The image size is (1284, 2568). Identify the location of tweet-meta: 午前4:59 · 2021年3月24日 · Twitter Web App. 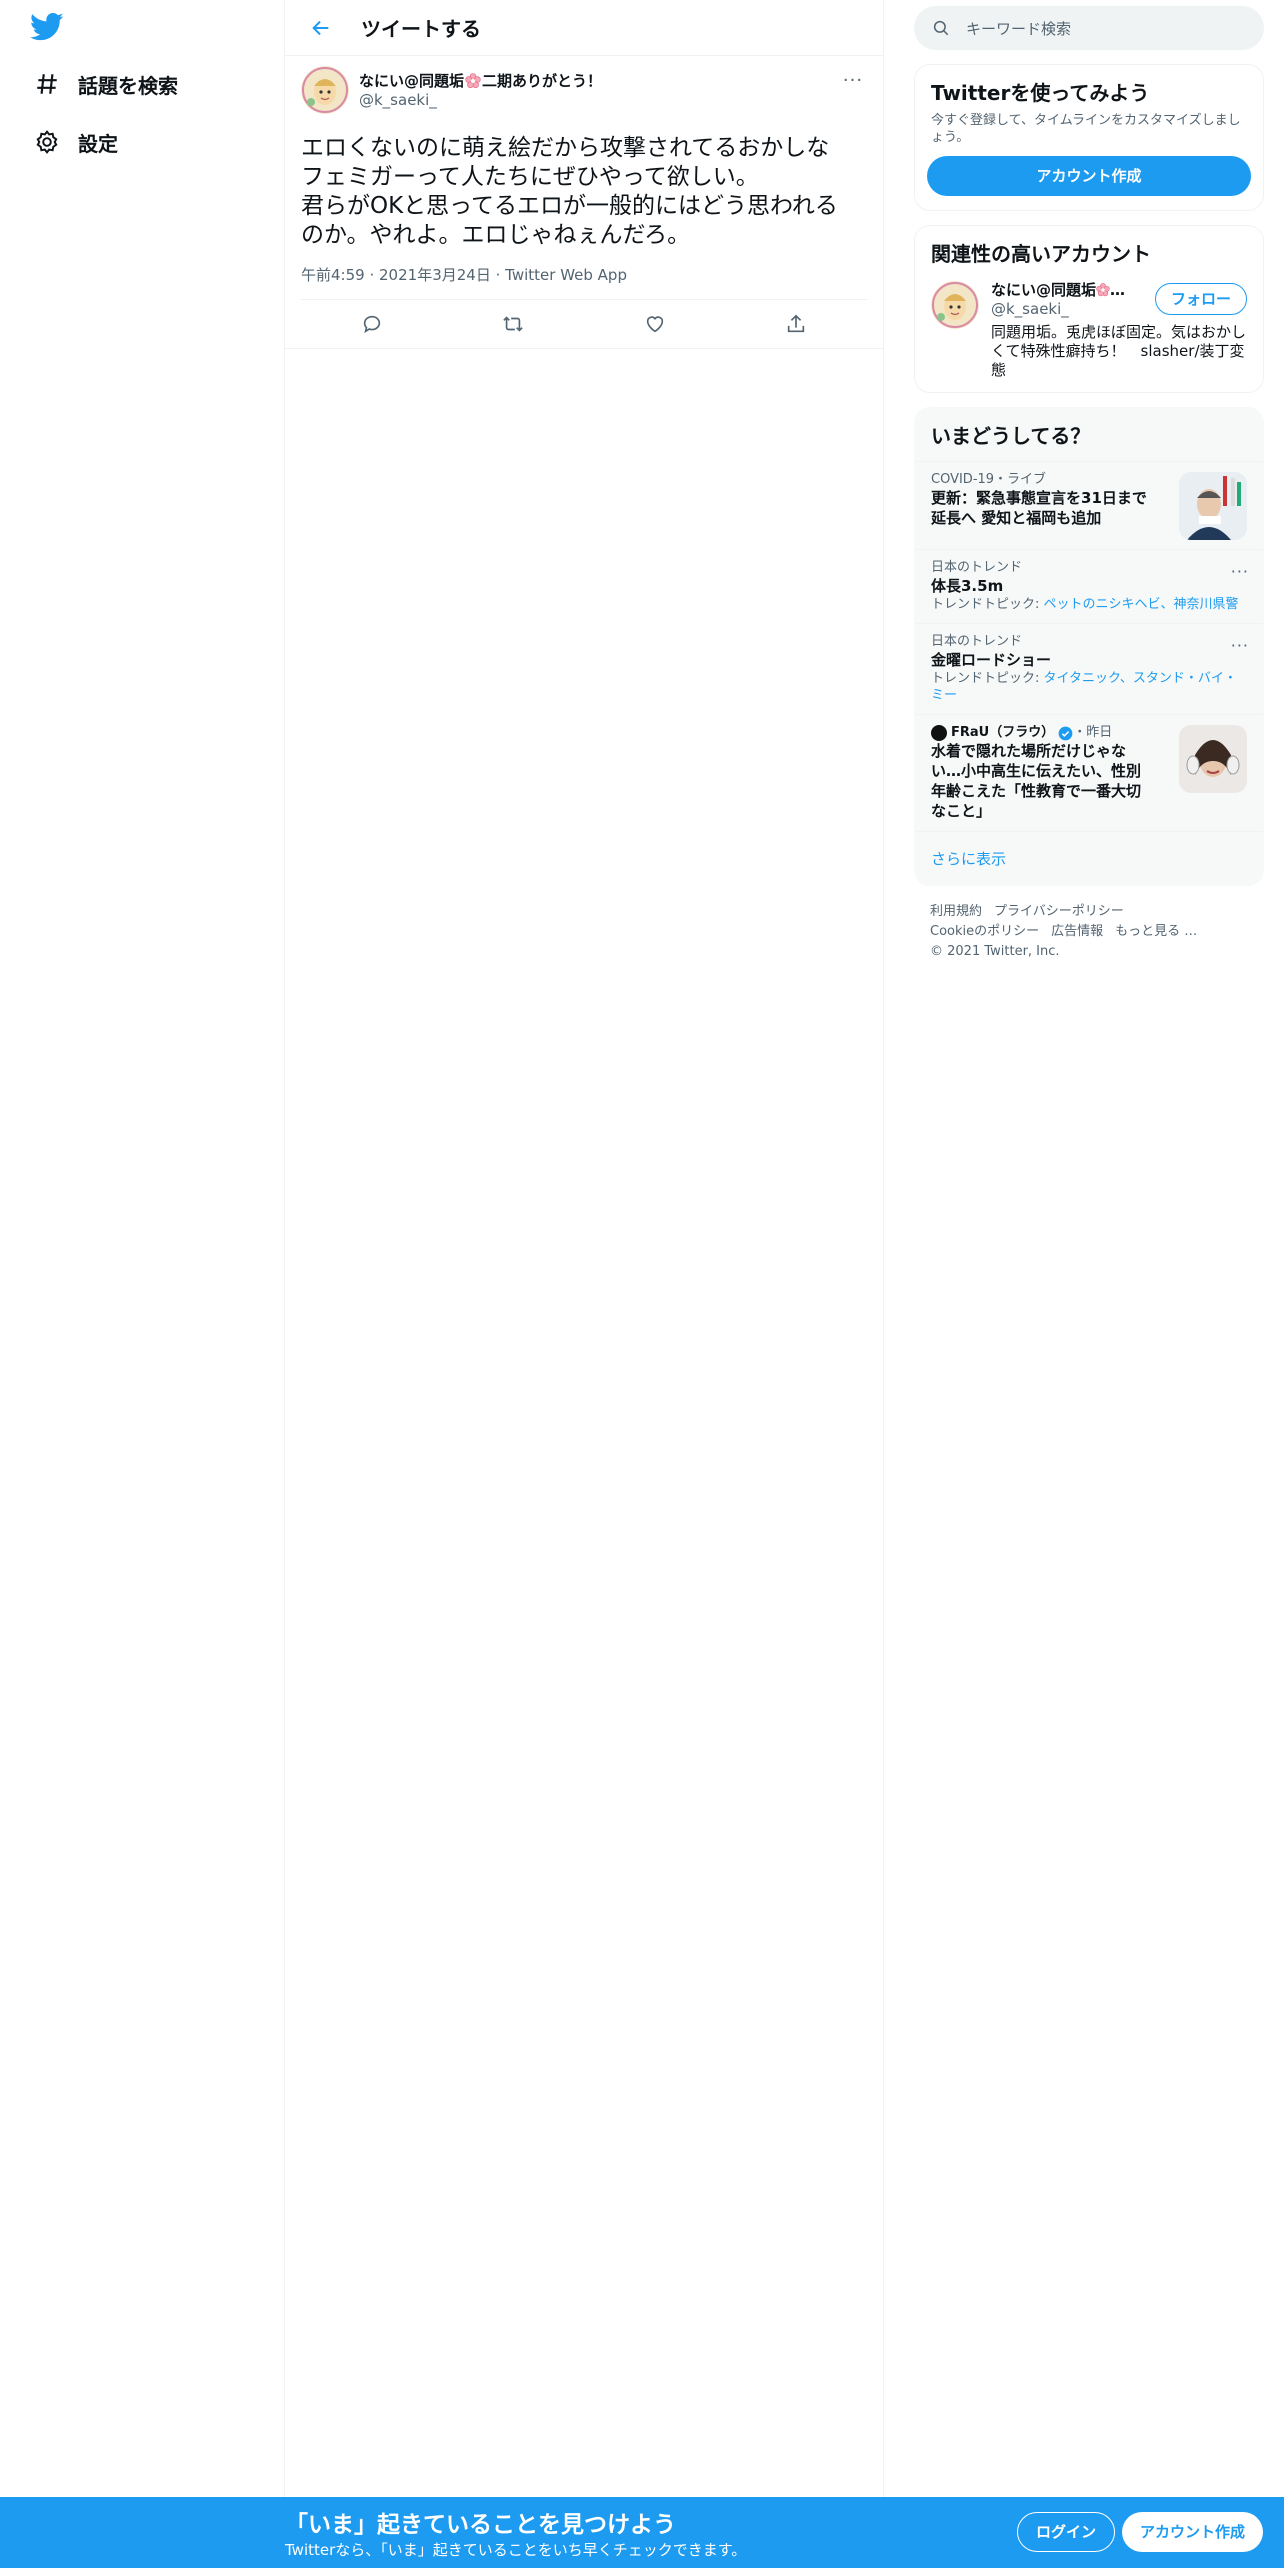
(584, 282).